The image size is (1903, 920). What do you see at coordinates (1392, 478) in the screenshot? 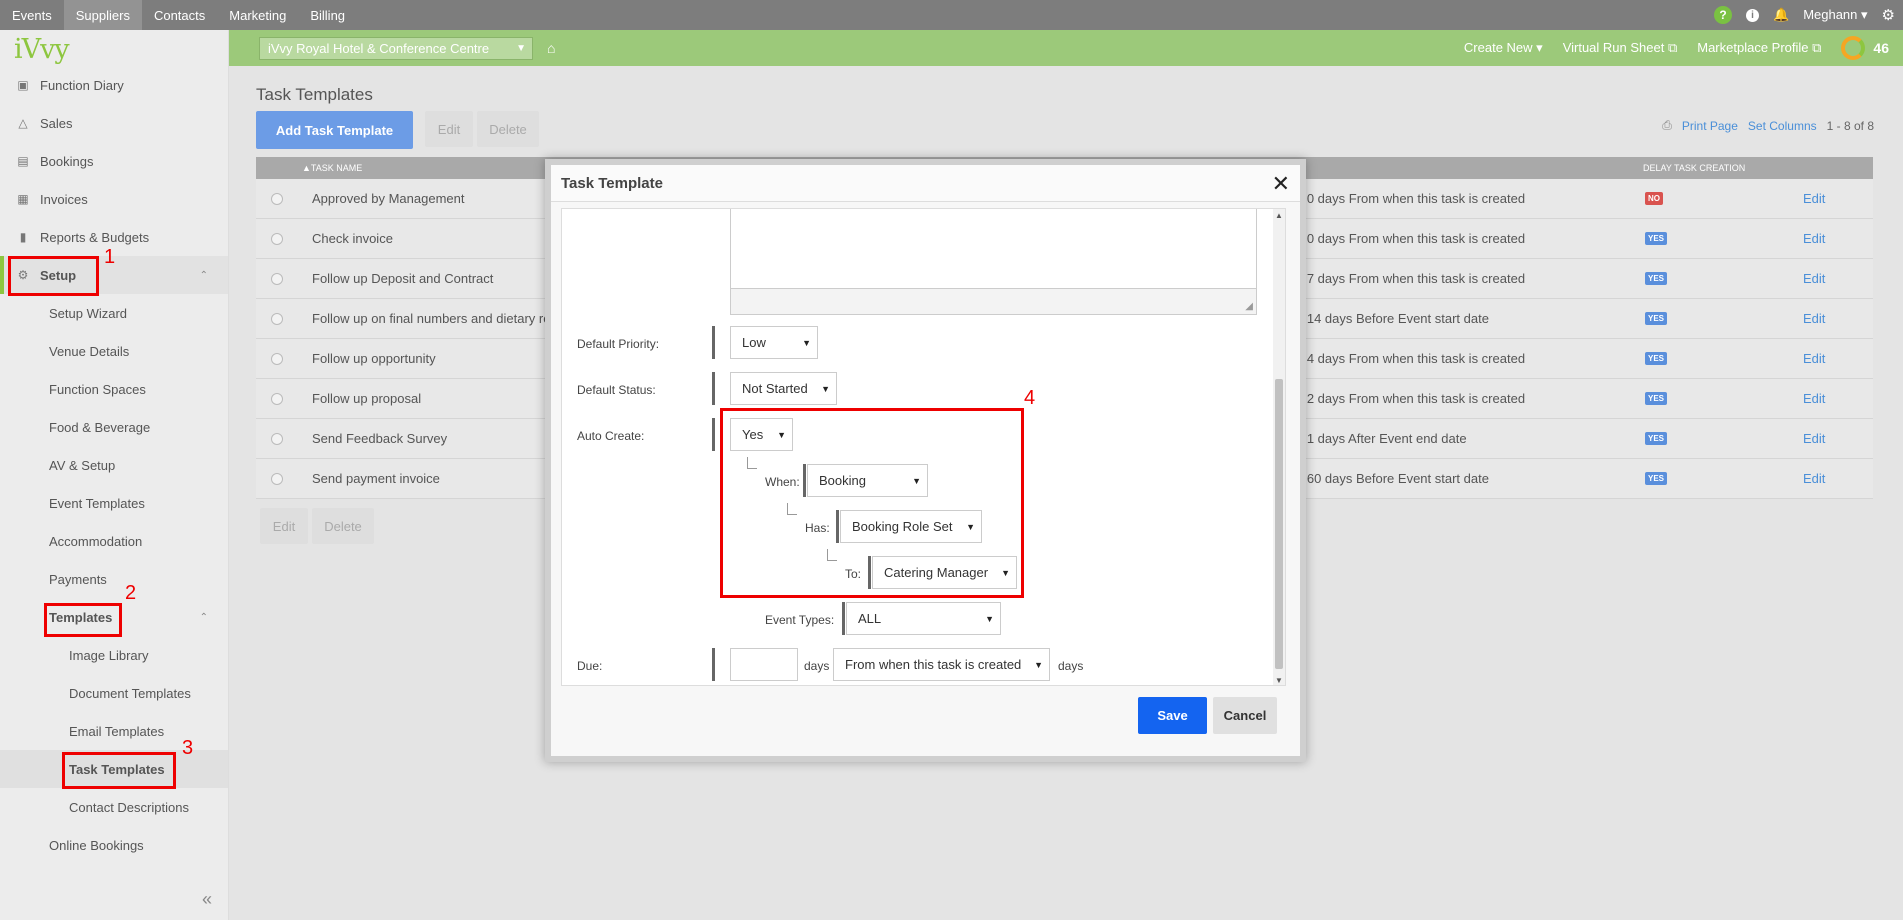
I see `row-due: n 60 days Before Event start date` at bounding box center [1392, 478].